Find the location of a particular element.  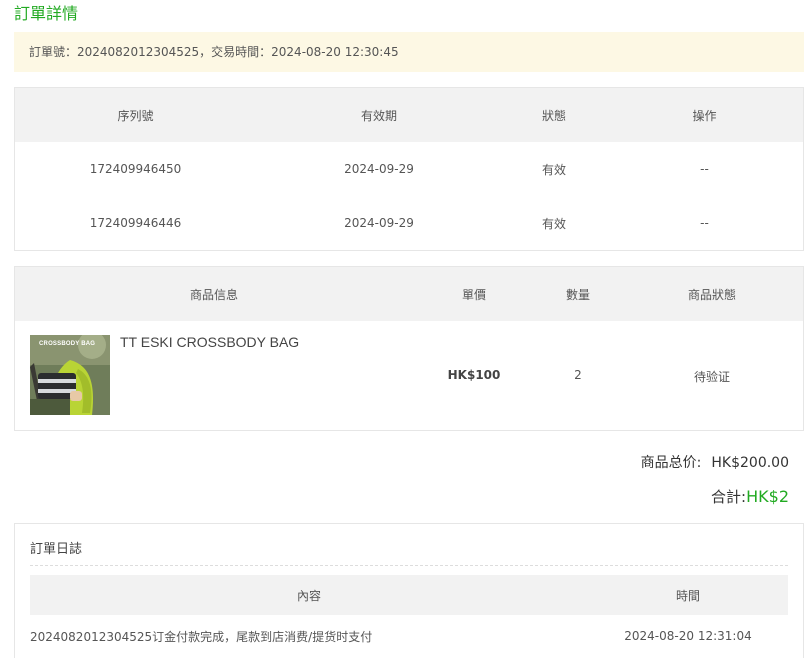

subtotal-label: 商品总价: is located at coordinates (671, 463).